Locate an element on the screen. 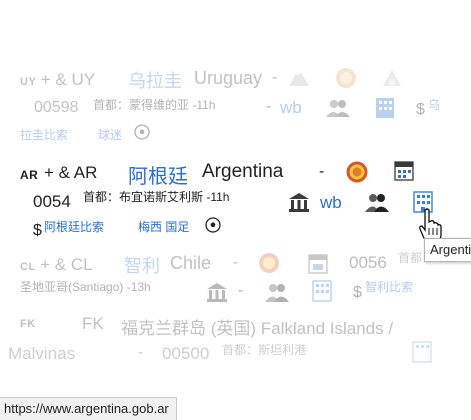 The height and width of the screenshot is (420, 471). country-name-en: Argentina is located at coordinates (243, 171).